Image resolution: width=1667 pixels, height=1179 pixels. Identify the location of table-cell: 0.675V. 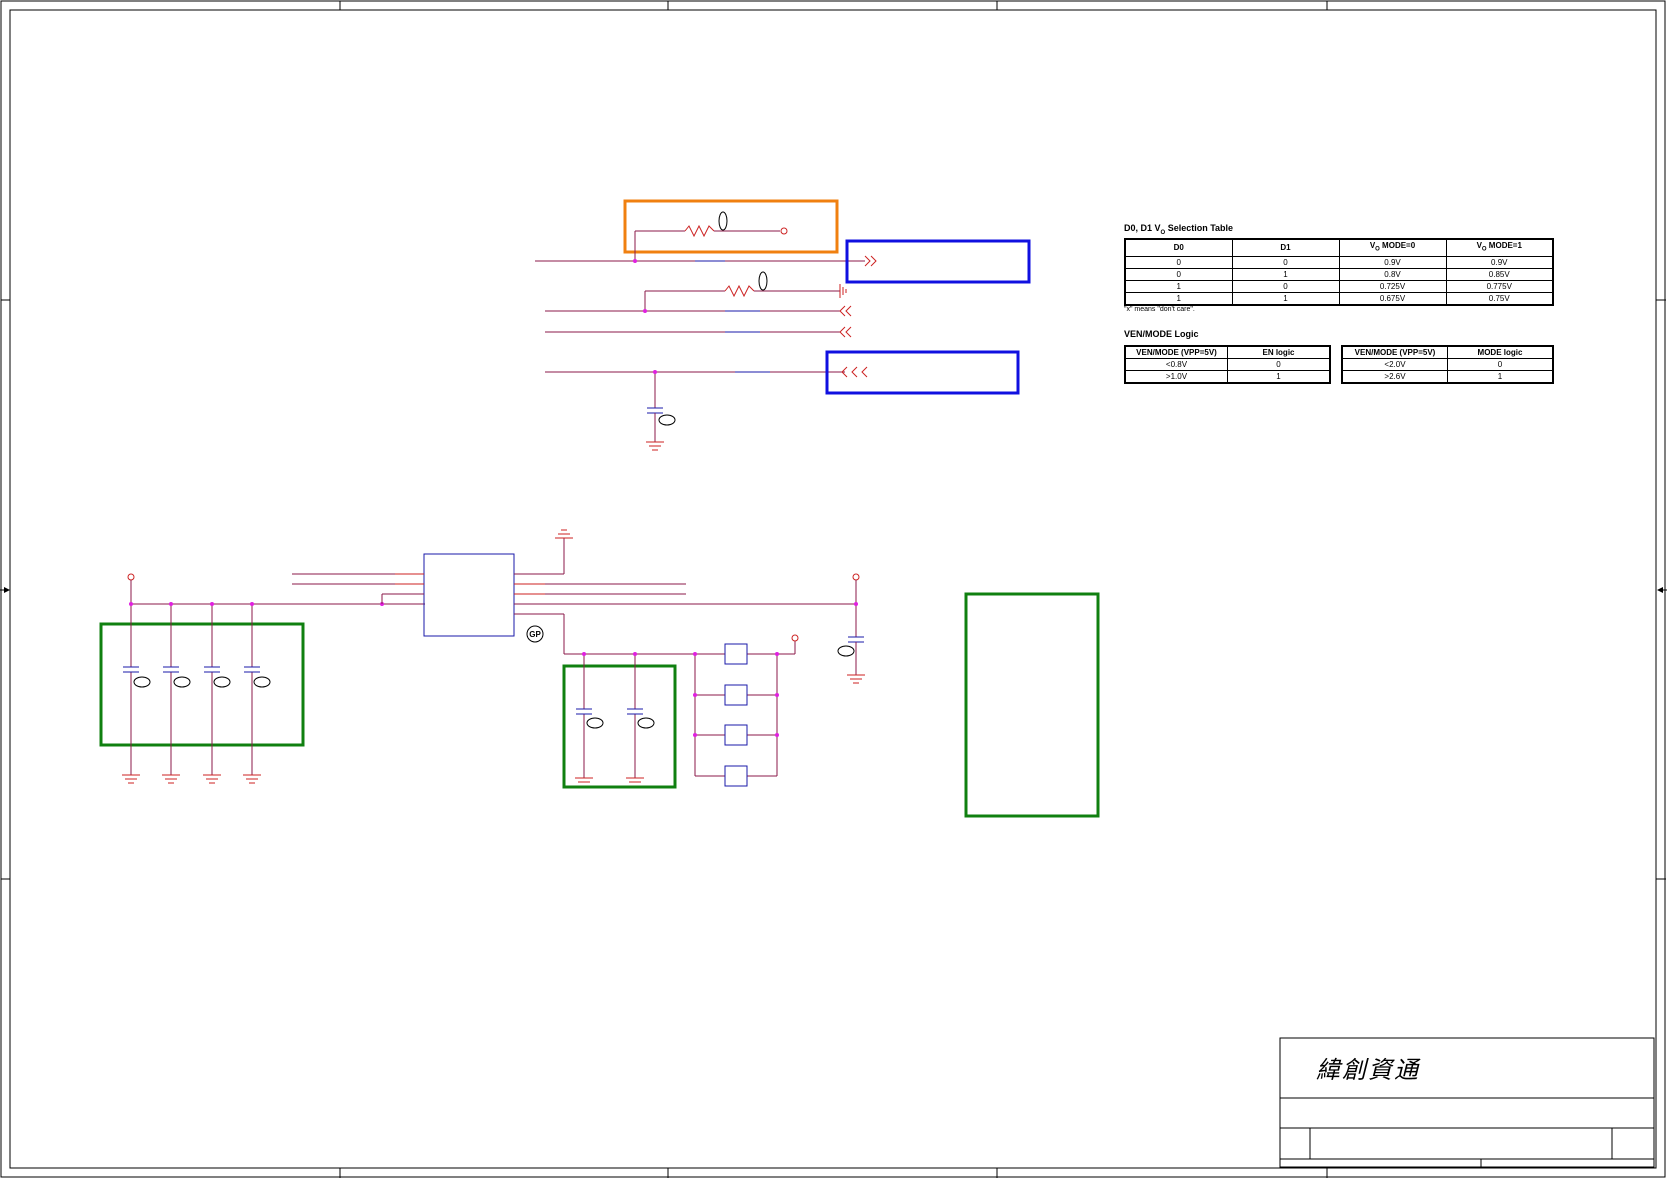
(1392, 298).